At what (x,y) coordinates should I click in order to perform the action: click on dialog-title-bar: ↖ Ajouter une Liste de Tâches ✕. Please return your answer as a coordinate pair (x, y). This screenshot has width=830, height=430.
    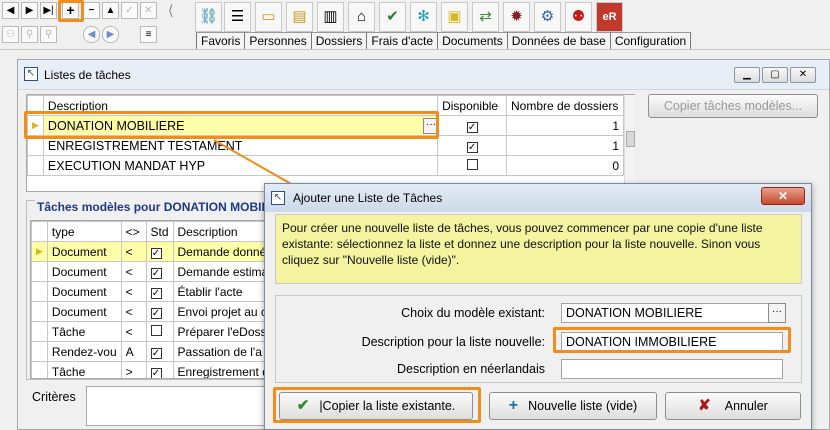
    Looking at the image, I should click on (538, 198).